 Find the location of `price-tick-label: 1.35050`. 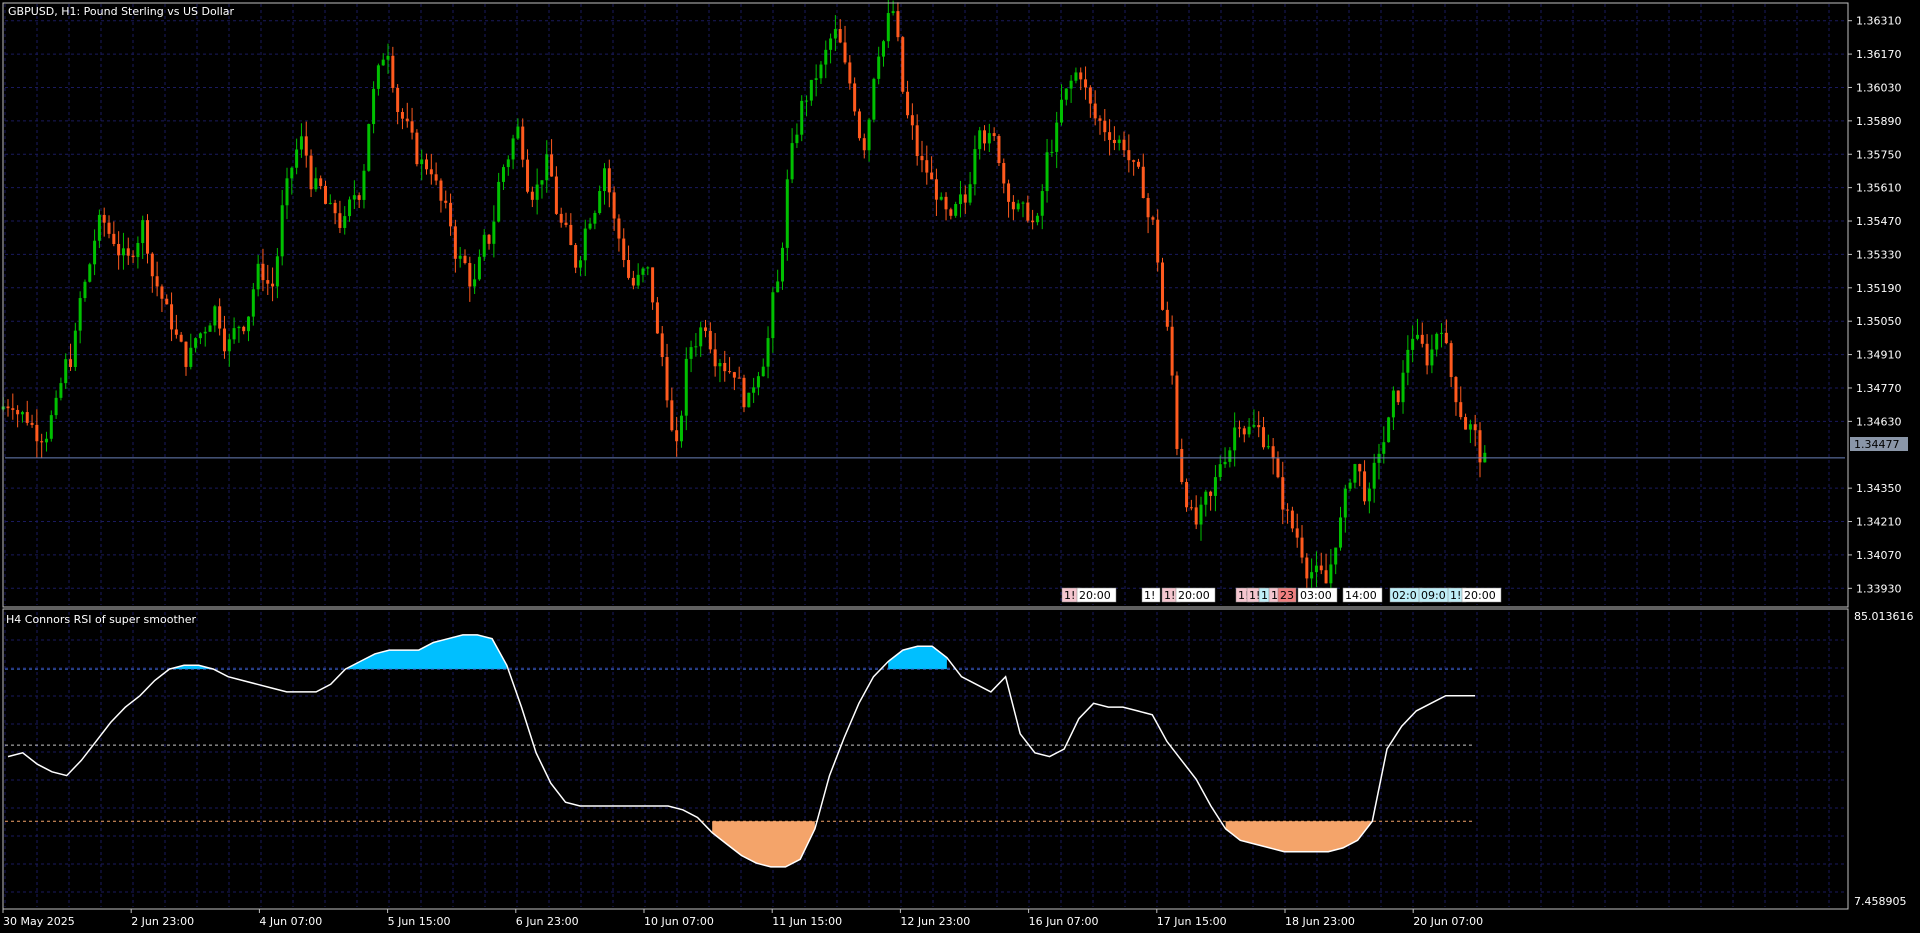

price-tick-label: 1.35050 is located at coordinates (1879, 321).